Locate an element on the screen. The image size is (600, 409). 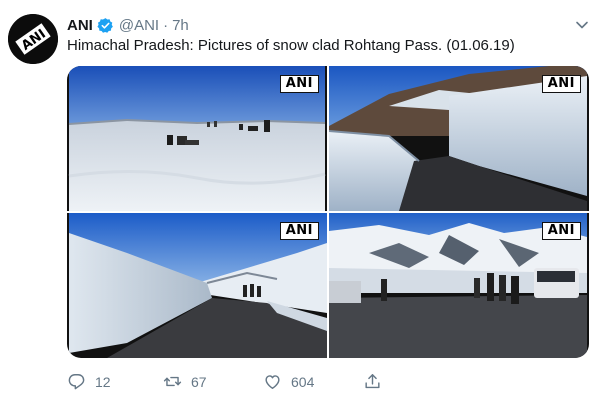
chevron-down-icon is located at coordinates (582, 25).